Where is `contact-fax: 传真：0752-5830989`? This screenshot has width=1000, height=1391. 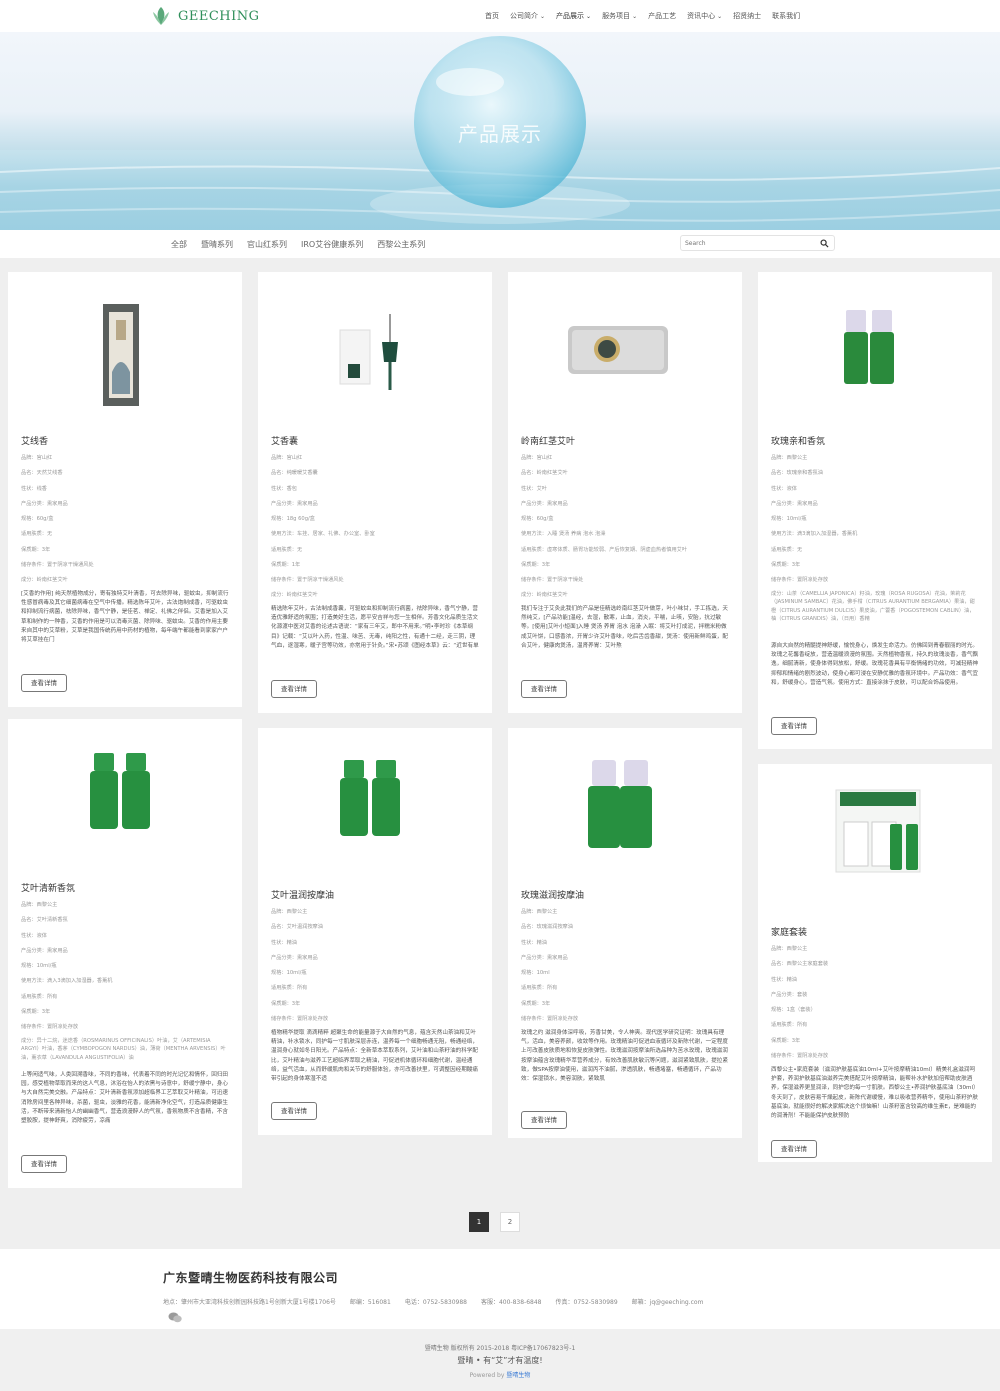
contact-fax: 传真：0752-5830989 is located at coordinates (586, 1302).